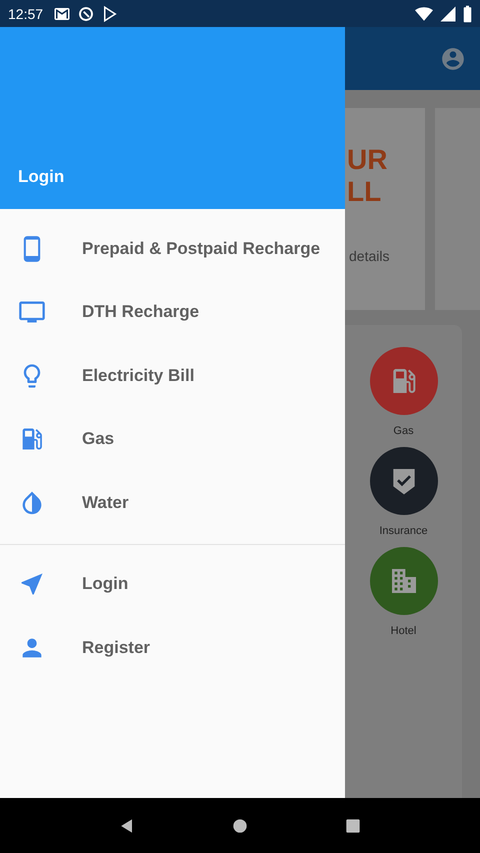  What do you see at coordinates (367, 160) in the screenshot?
I see `banner-headline: UR` at bounding box center [367, 160].